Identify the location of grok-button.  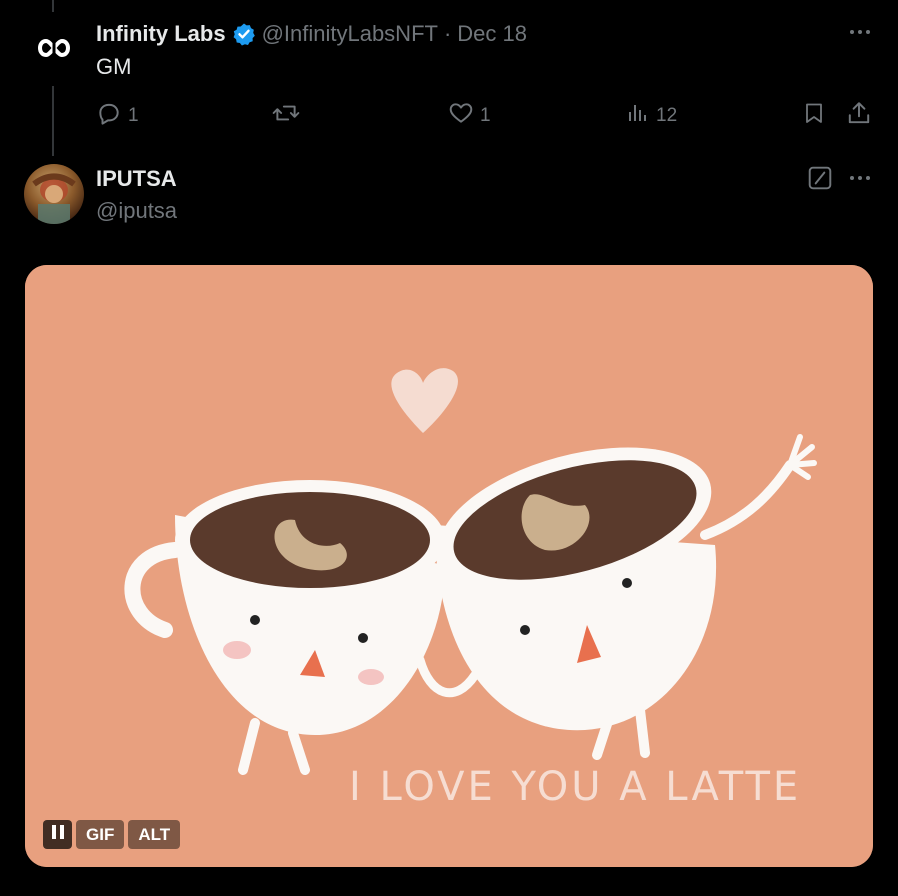
(820, 180).